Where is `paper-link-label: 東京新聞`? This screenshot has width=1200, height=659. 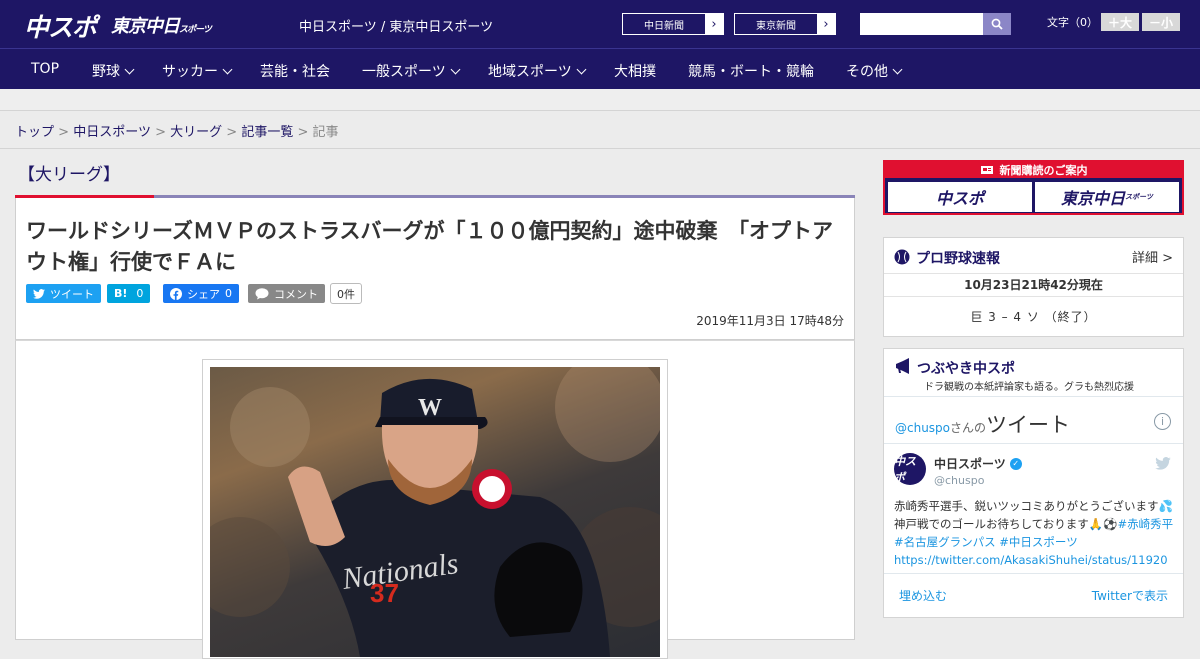
paper-link-label: 東京新聞 is located at coordinates (776, 26).